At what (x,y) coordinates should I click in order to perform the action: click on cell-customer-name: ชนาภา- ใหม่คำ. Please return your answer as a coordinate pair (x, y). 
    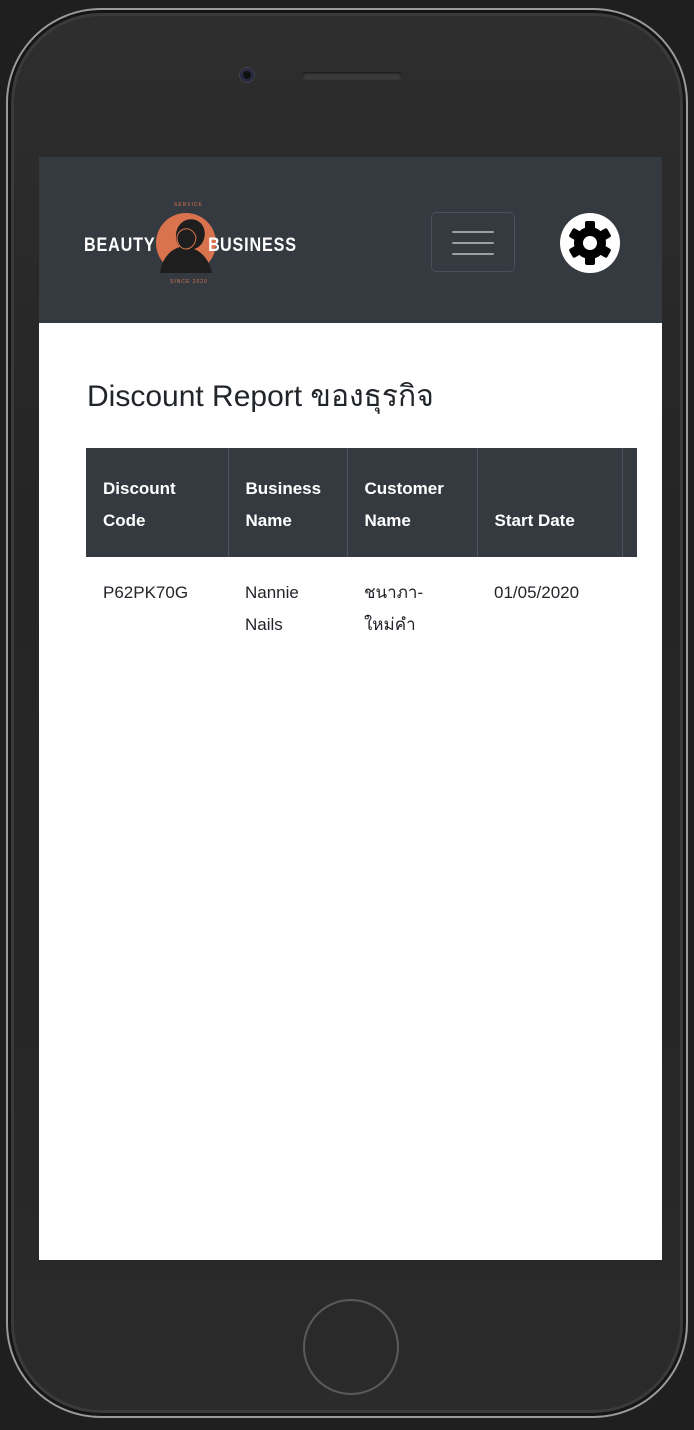
    Looking at the image, I should click on (394, 608).